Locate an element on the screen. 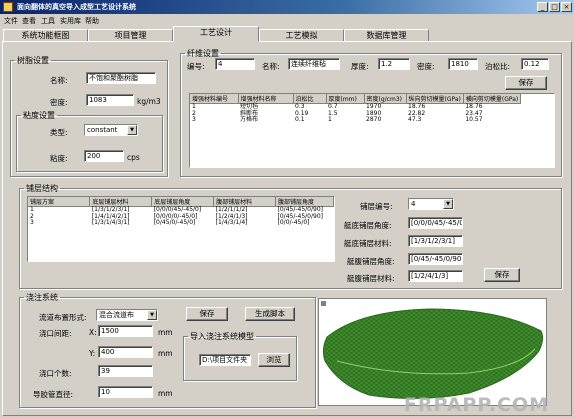 This screenshot has width=574, height=418. table-cell: 0.1 is located at coordinates (300, 119).